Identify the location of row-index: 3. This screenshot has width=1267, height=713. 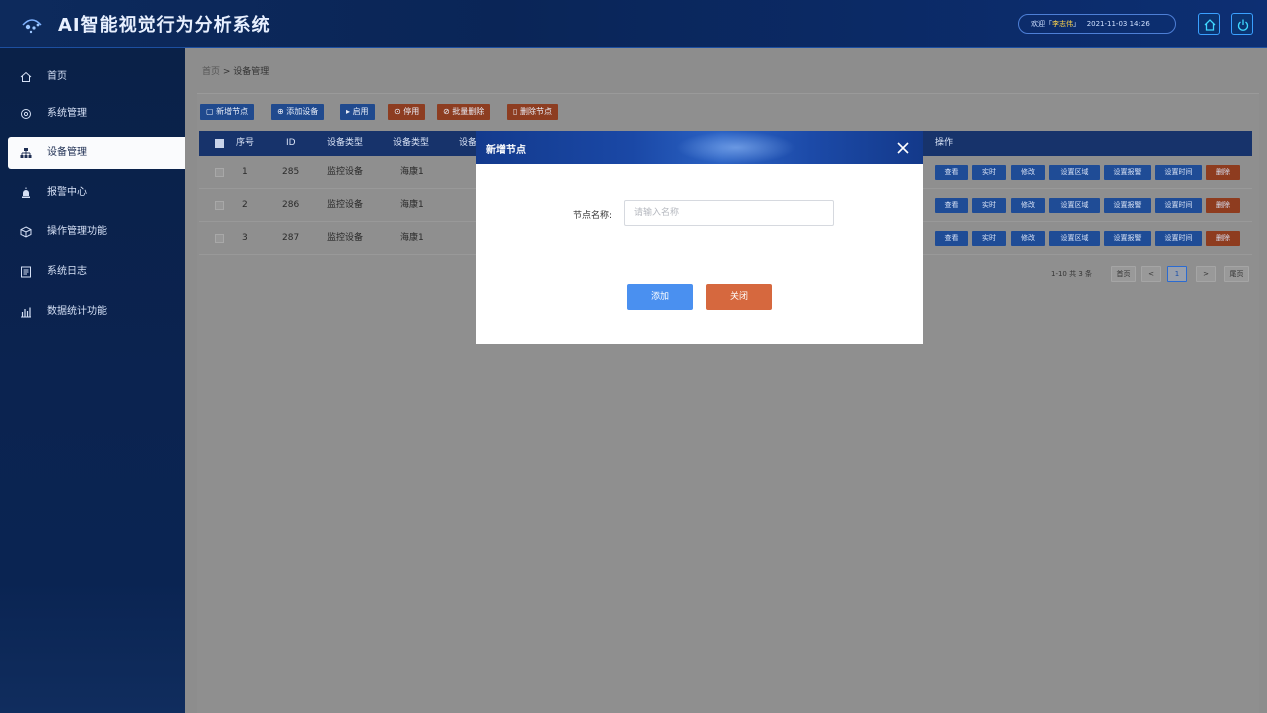
(245, 238).